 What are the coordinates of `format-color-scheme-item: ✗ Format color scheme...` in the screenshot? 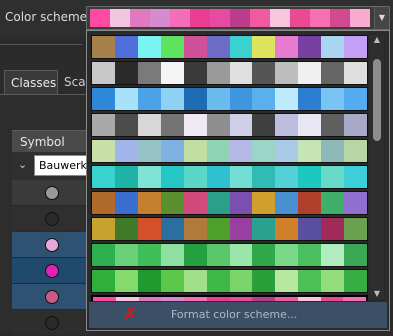 It's located at (238, 315).